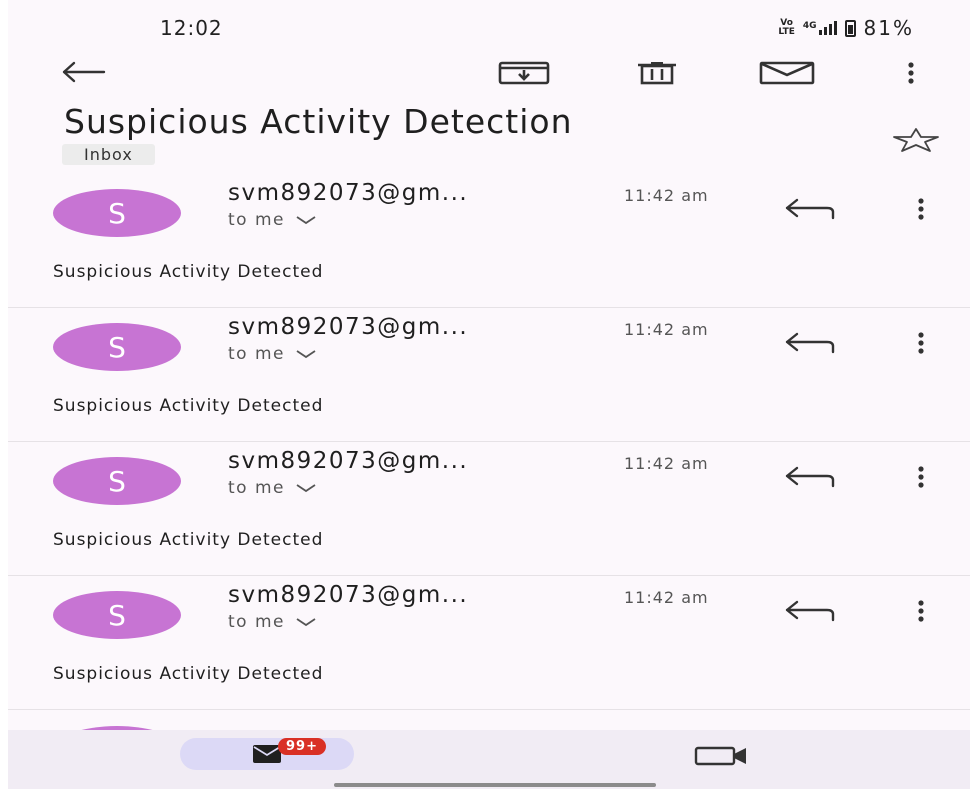 This screenshot has height=789, width=971. I want to click on volte-bottom: LTE, so click(786, 32).